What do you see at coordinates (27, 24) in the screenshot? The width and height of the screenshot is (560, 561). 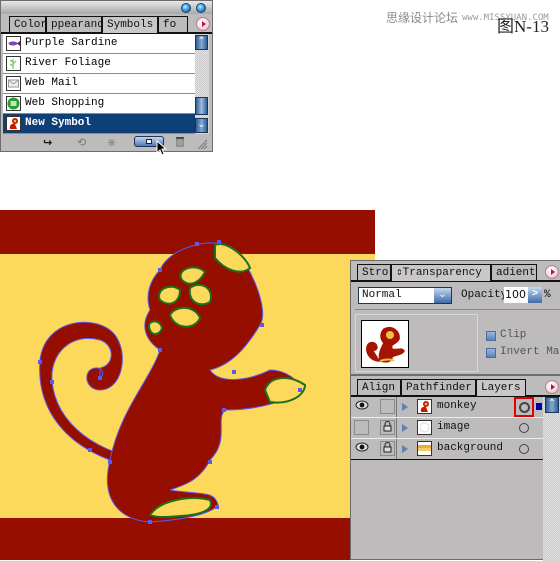 I see `tab-color: Color` at bounding box center [27, 24].